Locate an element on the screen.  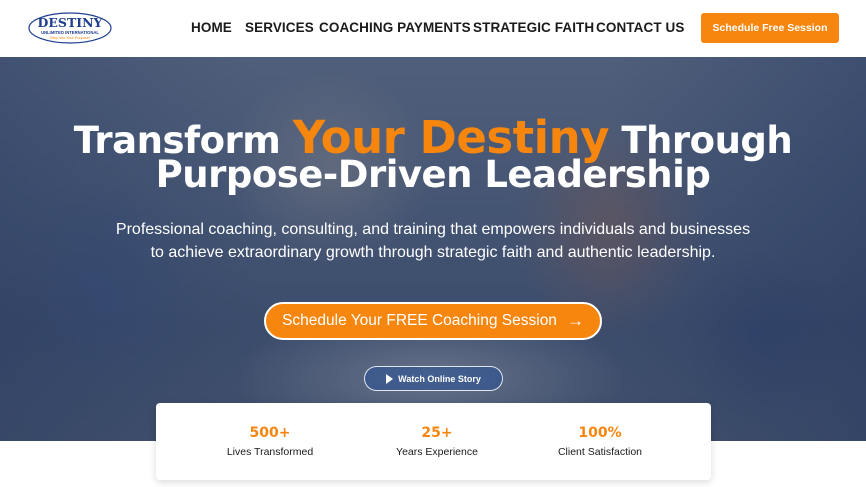
stat-label: Client Satisfaction is located at coordinates (600, 452).